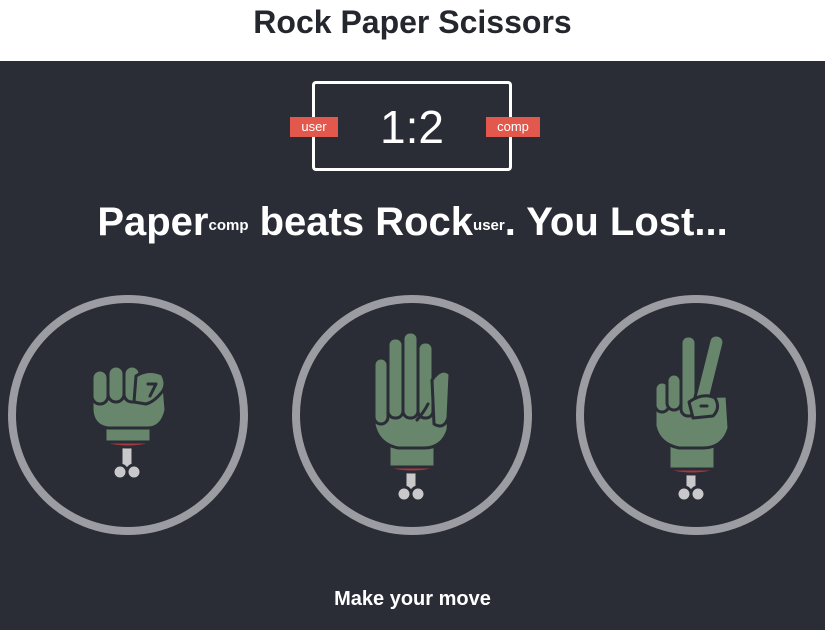 This screenshot has width=825, height=630. Describe the element at coordinates (228, 225) in the screenshot. I see `result-winner-tag: comp` at that location.